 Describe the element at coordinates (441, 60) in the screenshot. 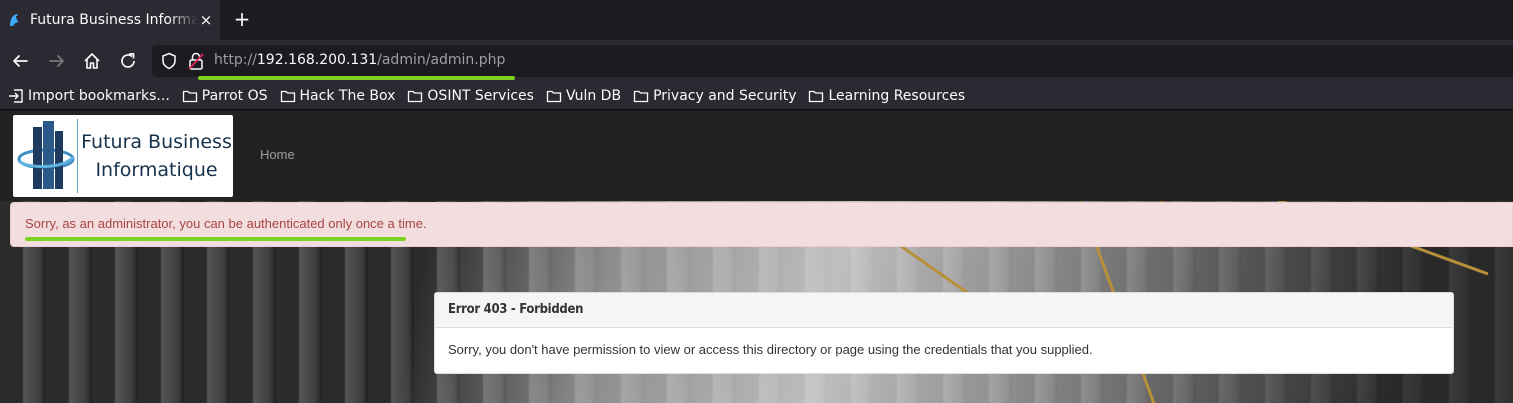

I see `url-path: /admin/admin.php` at that location.